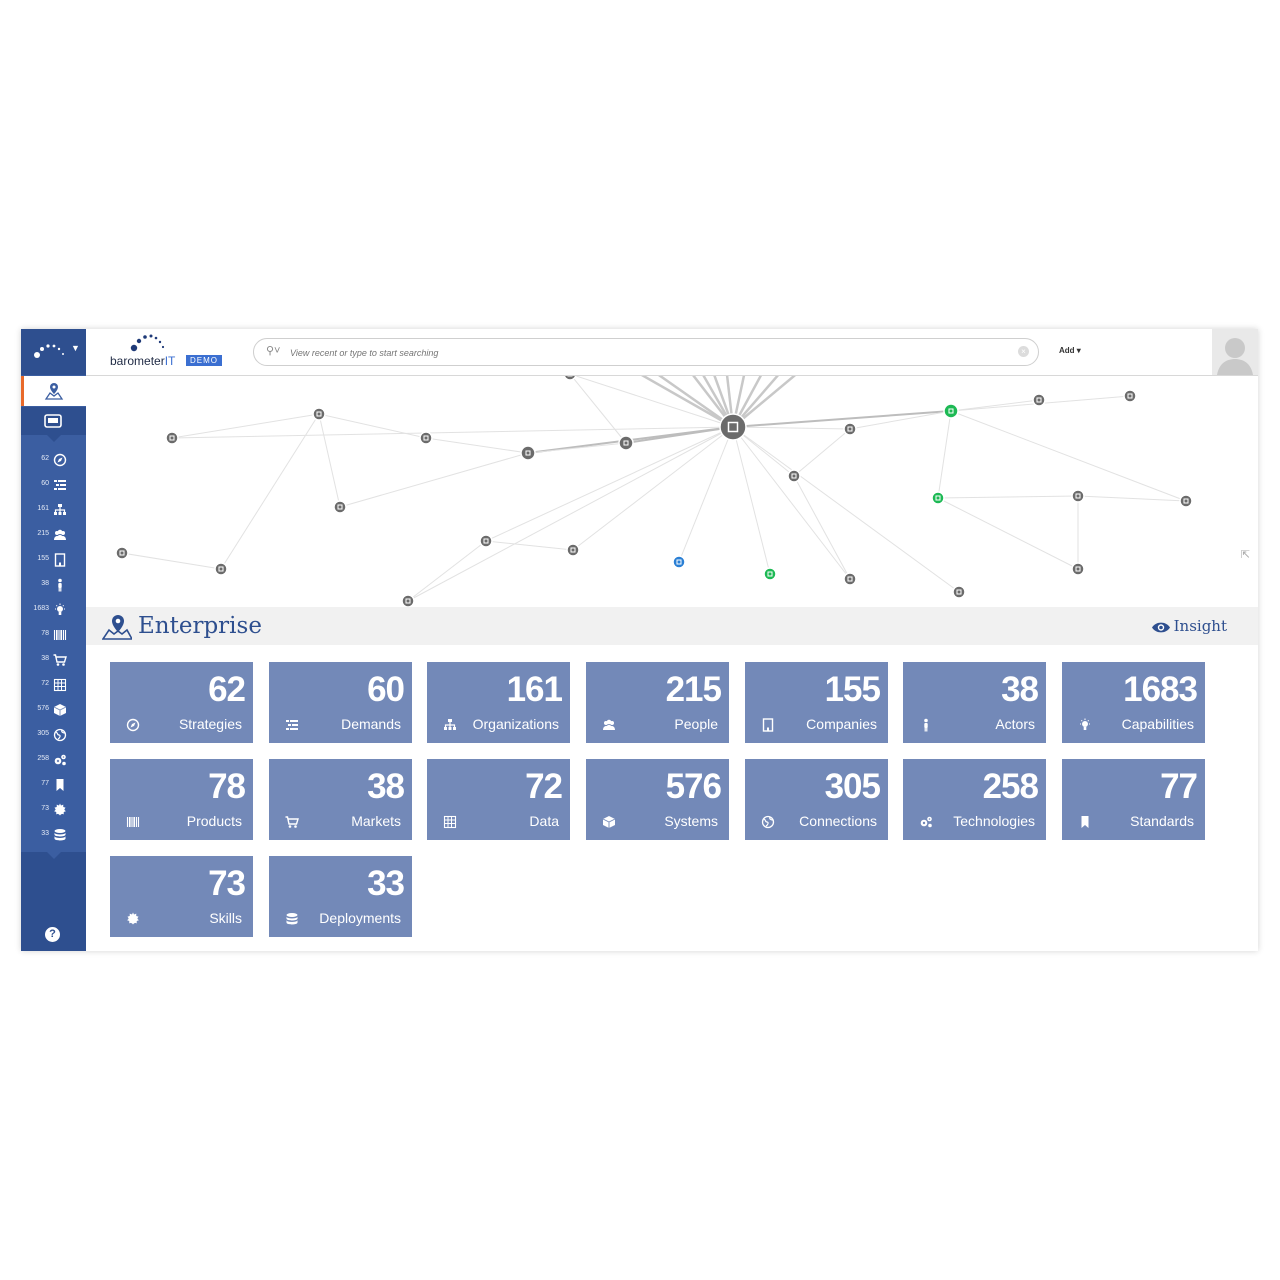 This screenshot has width=1280, height=1280. Describe the element at coordinates (657, 702) in the screenshot. I see `tile-people: 215 People` at that location.